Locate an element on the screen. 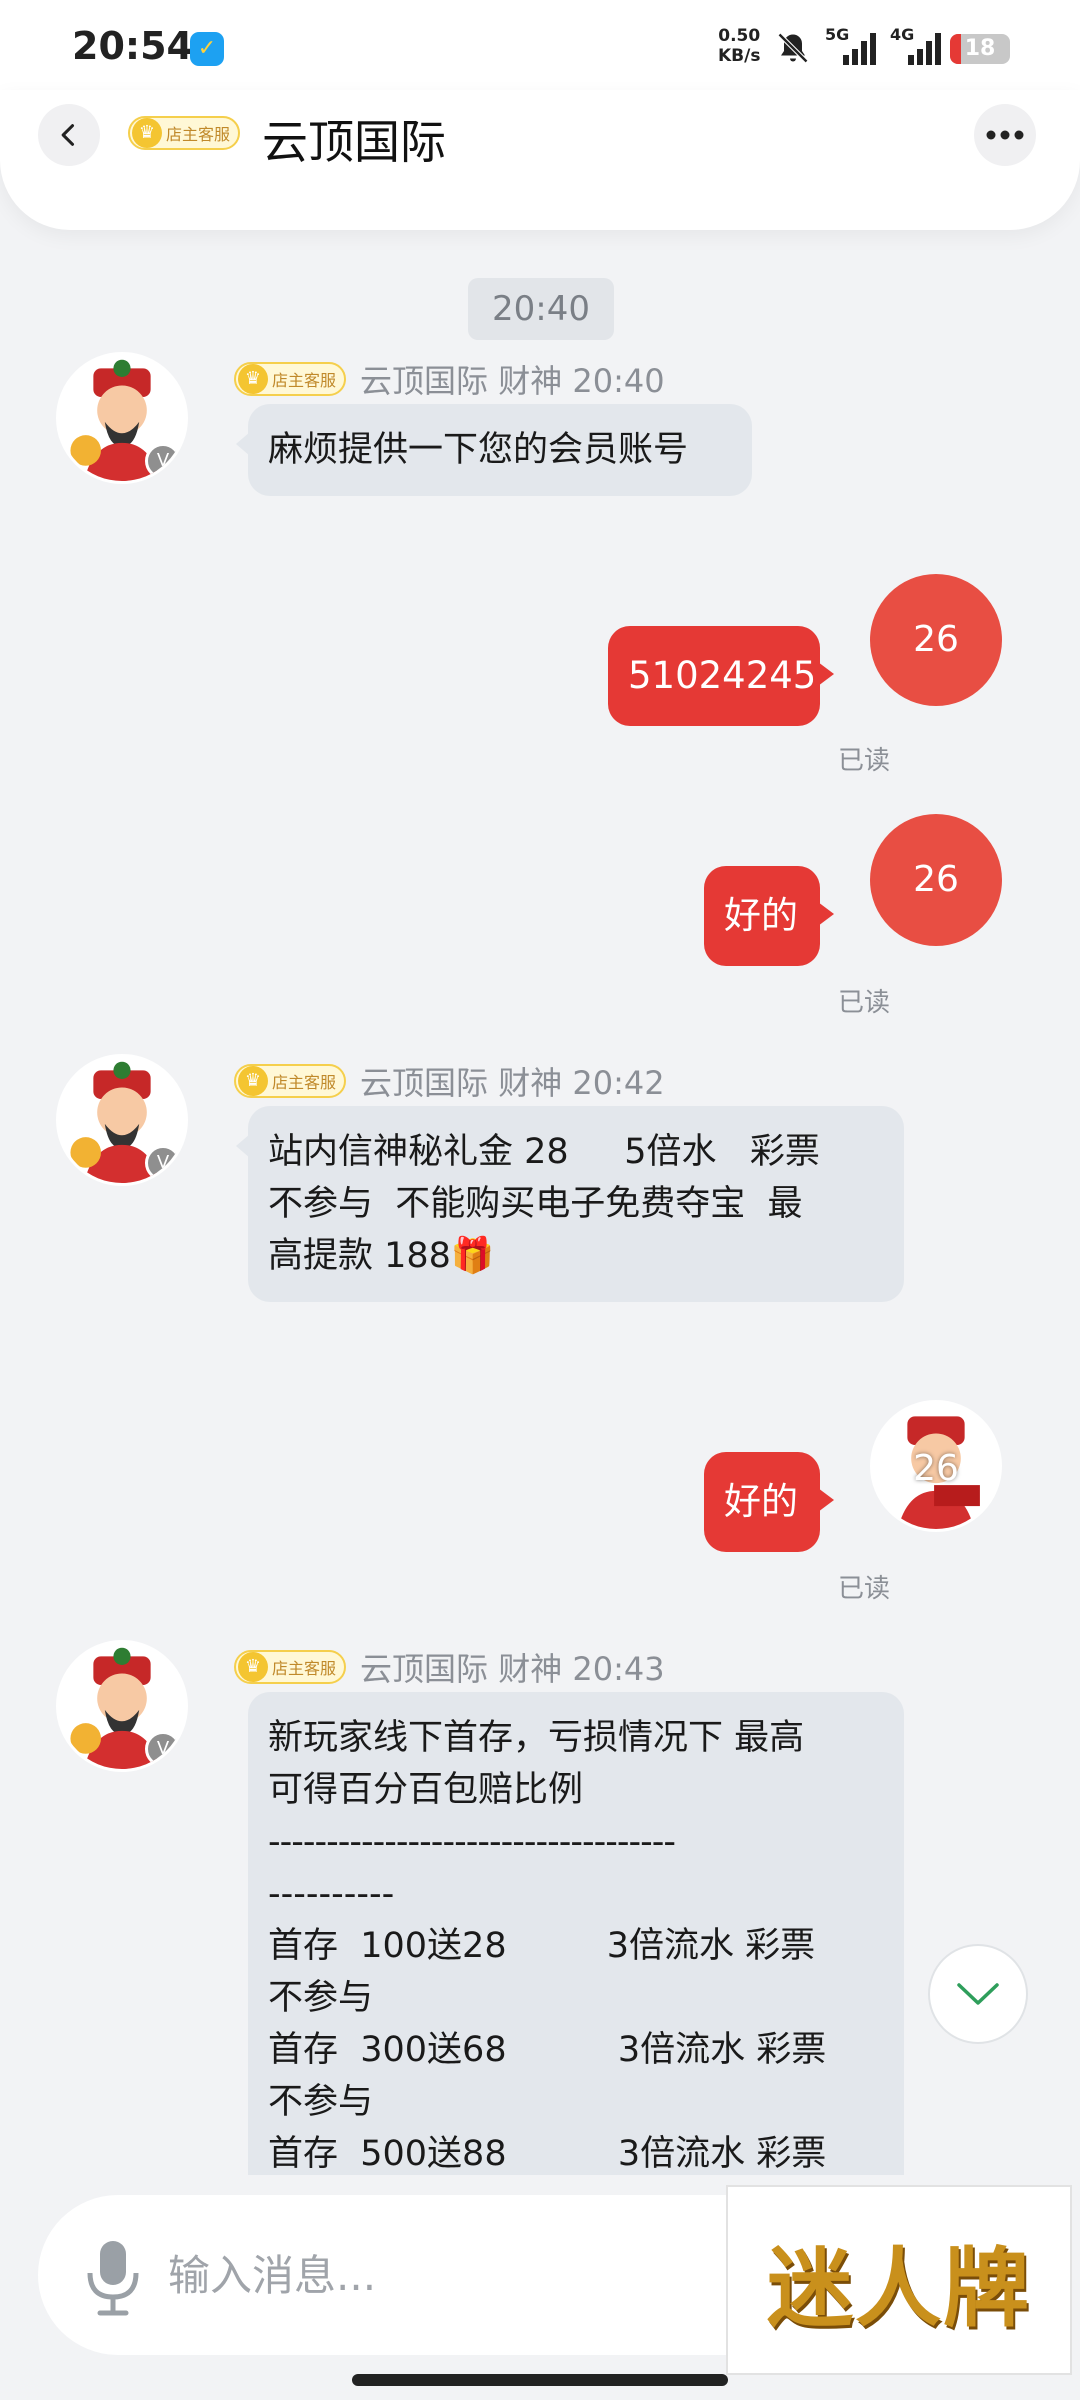  home-indicator is located at coordinates (540, 2380).